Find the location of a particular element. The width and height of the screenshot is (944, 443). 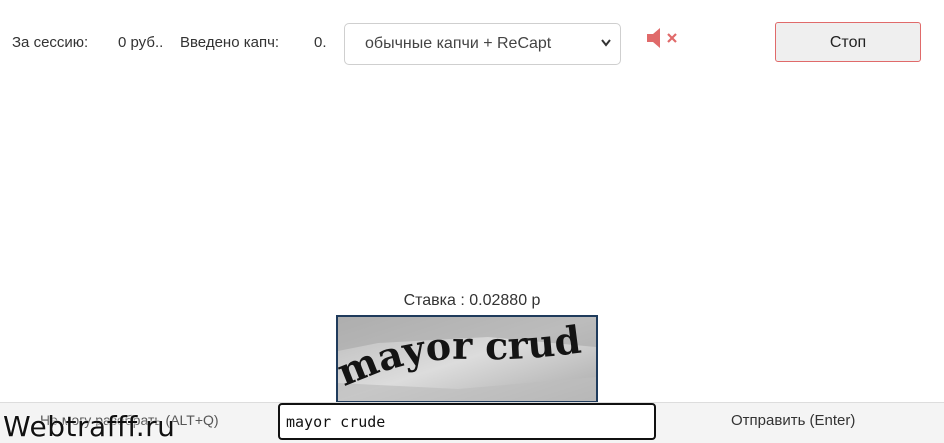

session-earned-value: 0 руб.. is located at coordinates (141, 42).